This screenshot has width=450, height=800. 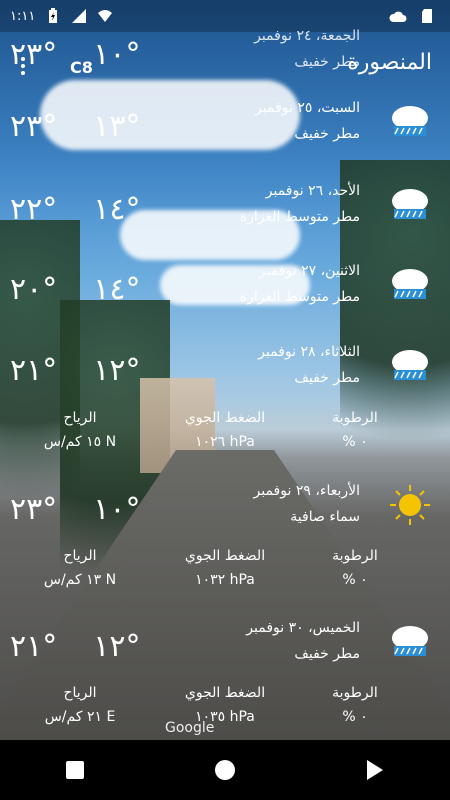 I want to click on cloud-icon, so click(x=398, y=16).